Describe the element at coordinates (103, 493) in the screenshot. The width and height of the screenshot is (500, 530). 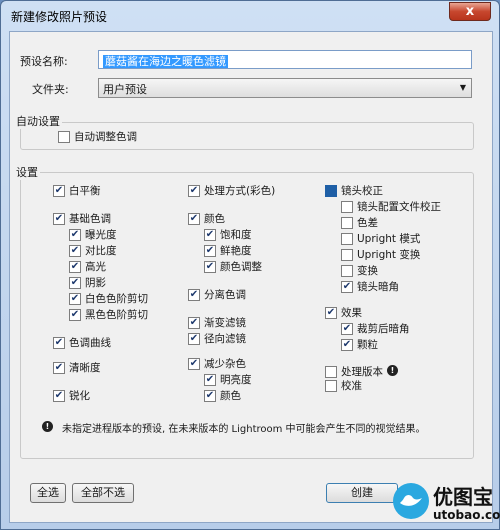
I see `select-none-button: 全部不选` at that location.